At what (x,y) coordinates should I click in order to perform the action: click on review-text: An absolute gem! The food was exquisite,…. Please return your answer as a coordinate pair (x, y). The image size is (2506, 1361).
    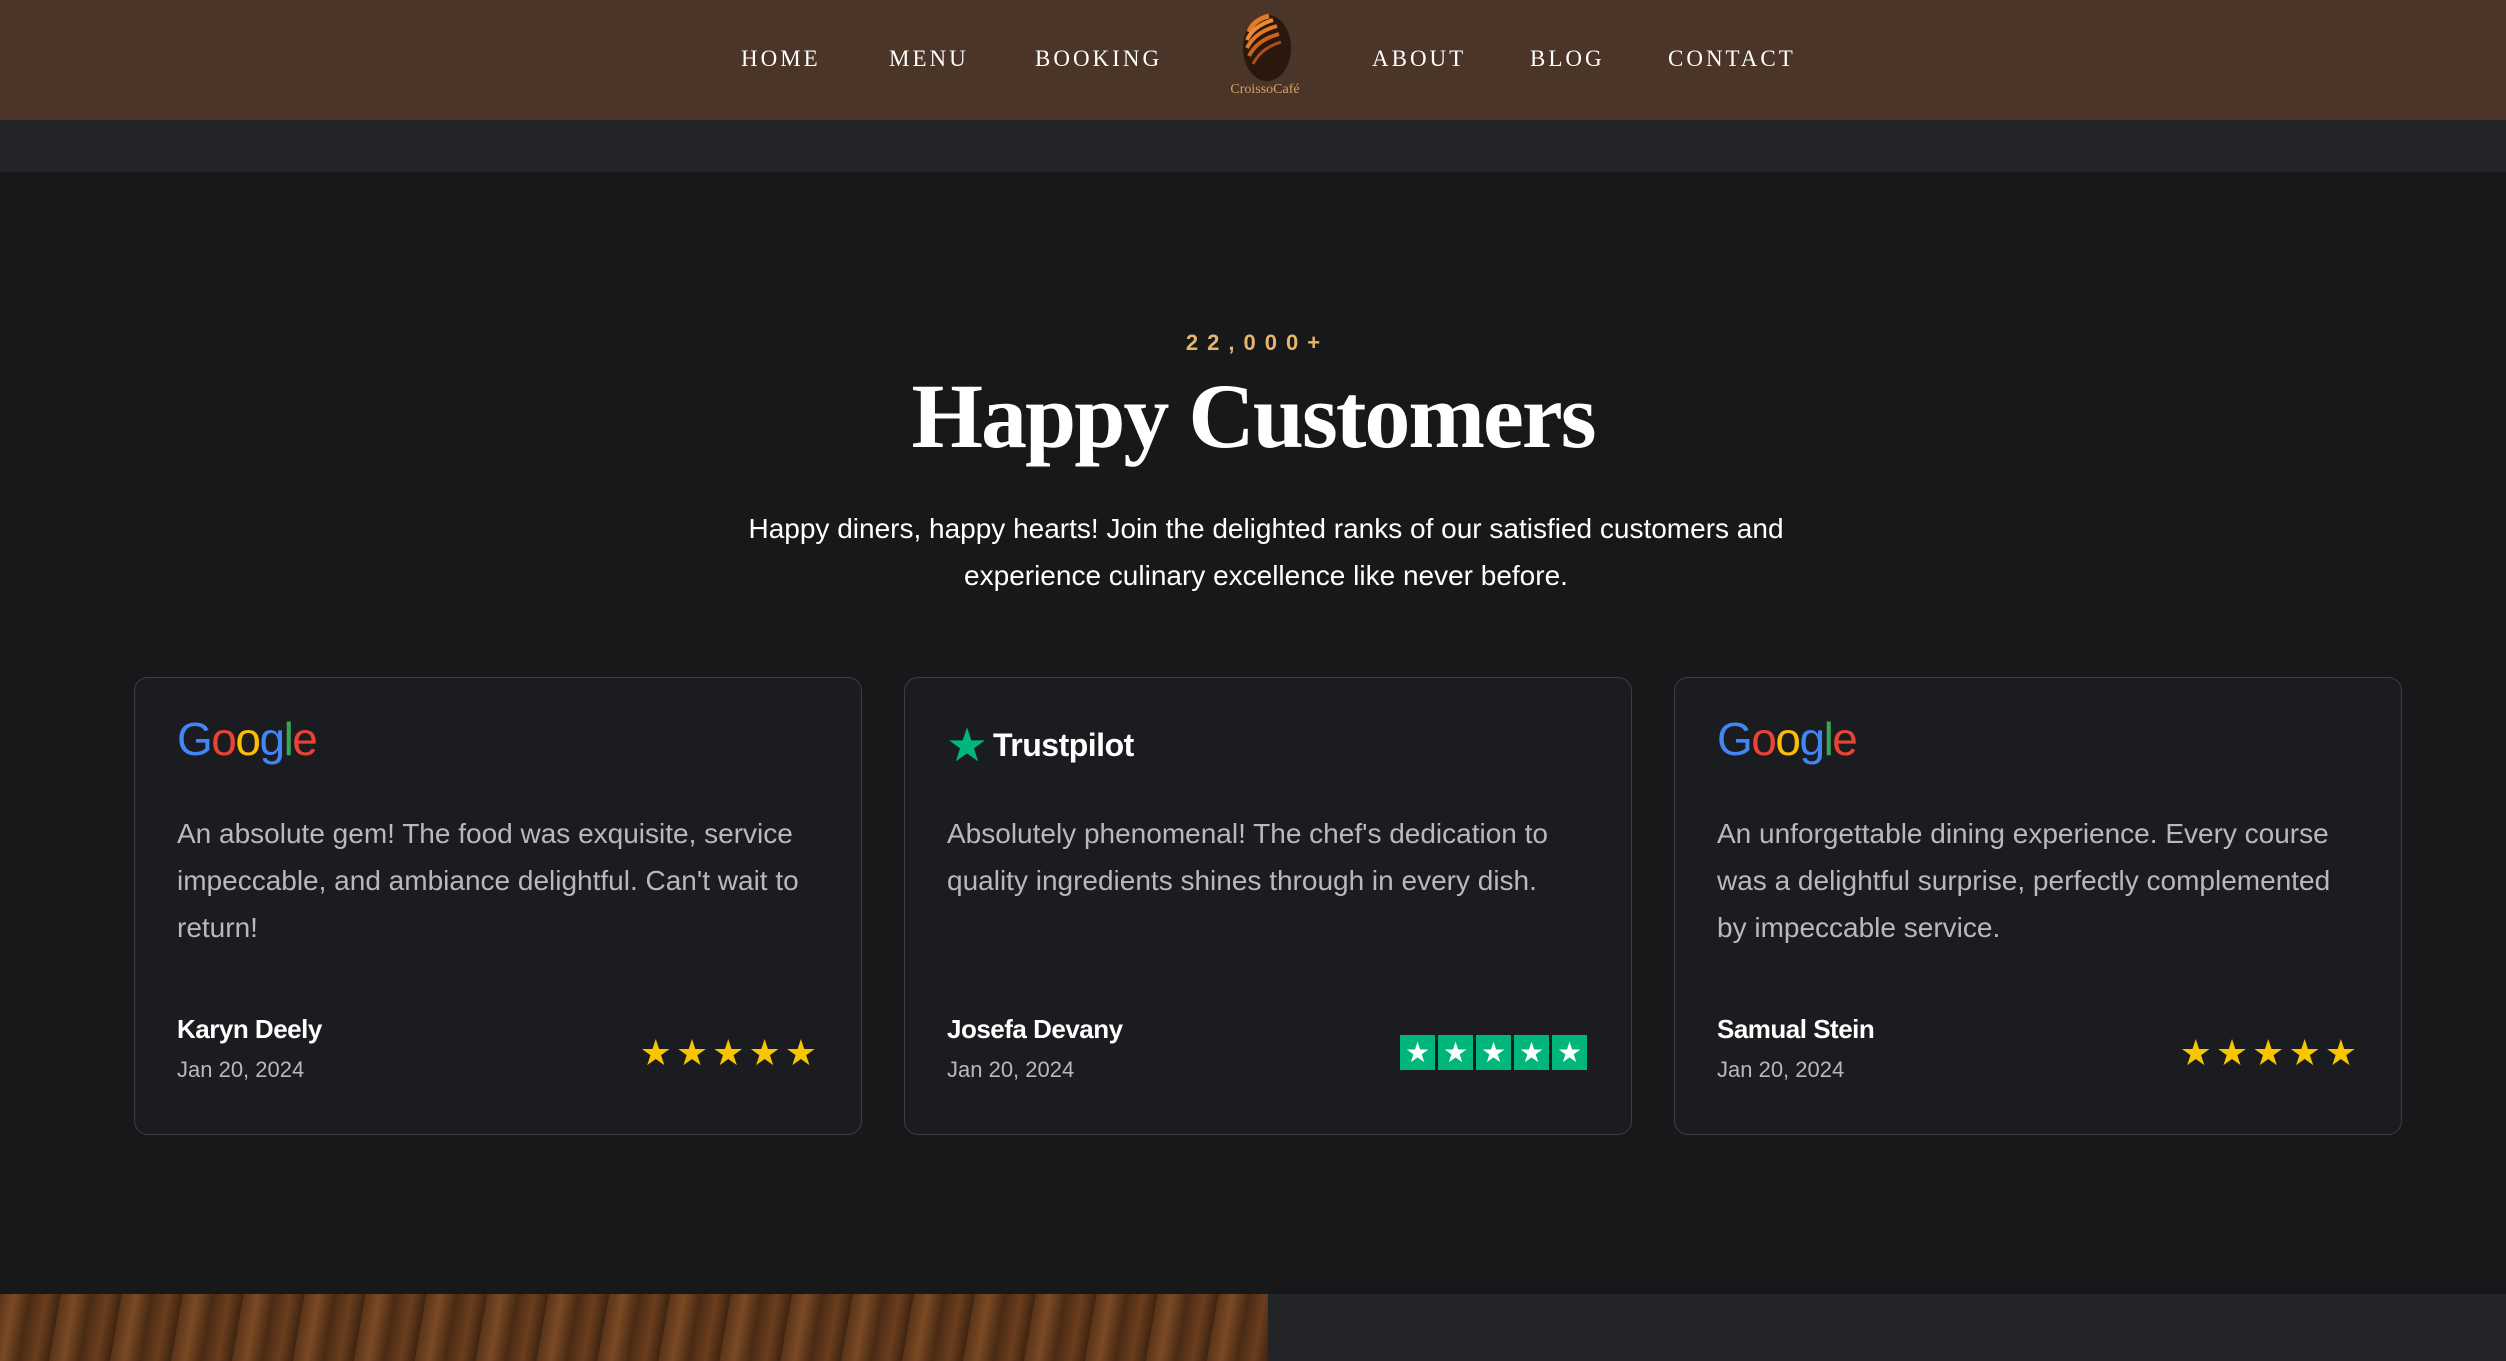
    Looking at the image, I should click on (488, 880).